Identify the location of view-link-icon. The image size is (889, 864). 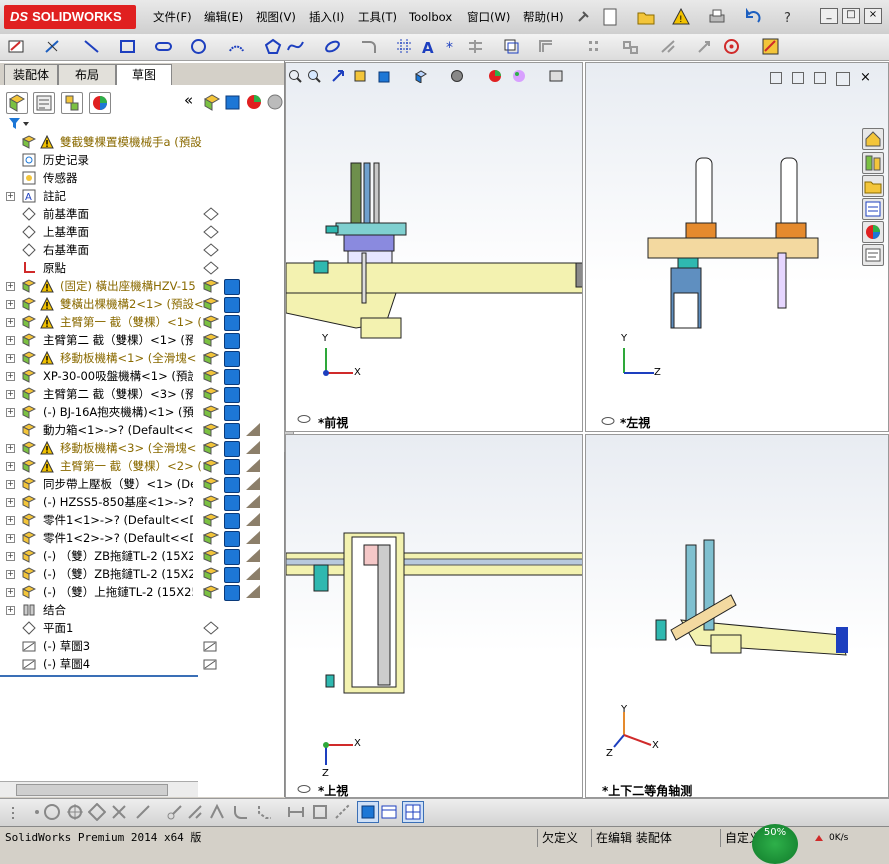
(608, 421).